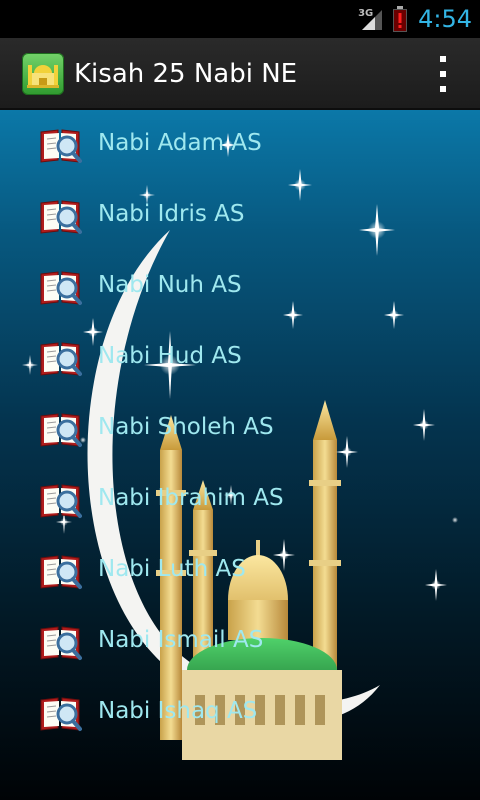 Image resolution: width=480 pixels, height=800 pixels. What do you see at coordinates (400, 19) in the screenshot?
I see `battery-alert-icon` at bounding box center [400, 19].